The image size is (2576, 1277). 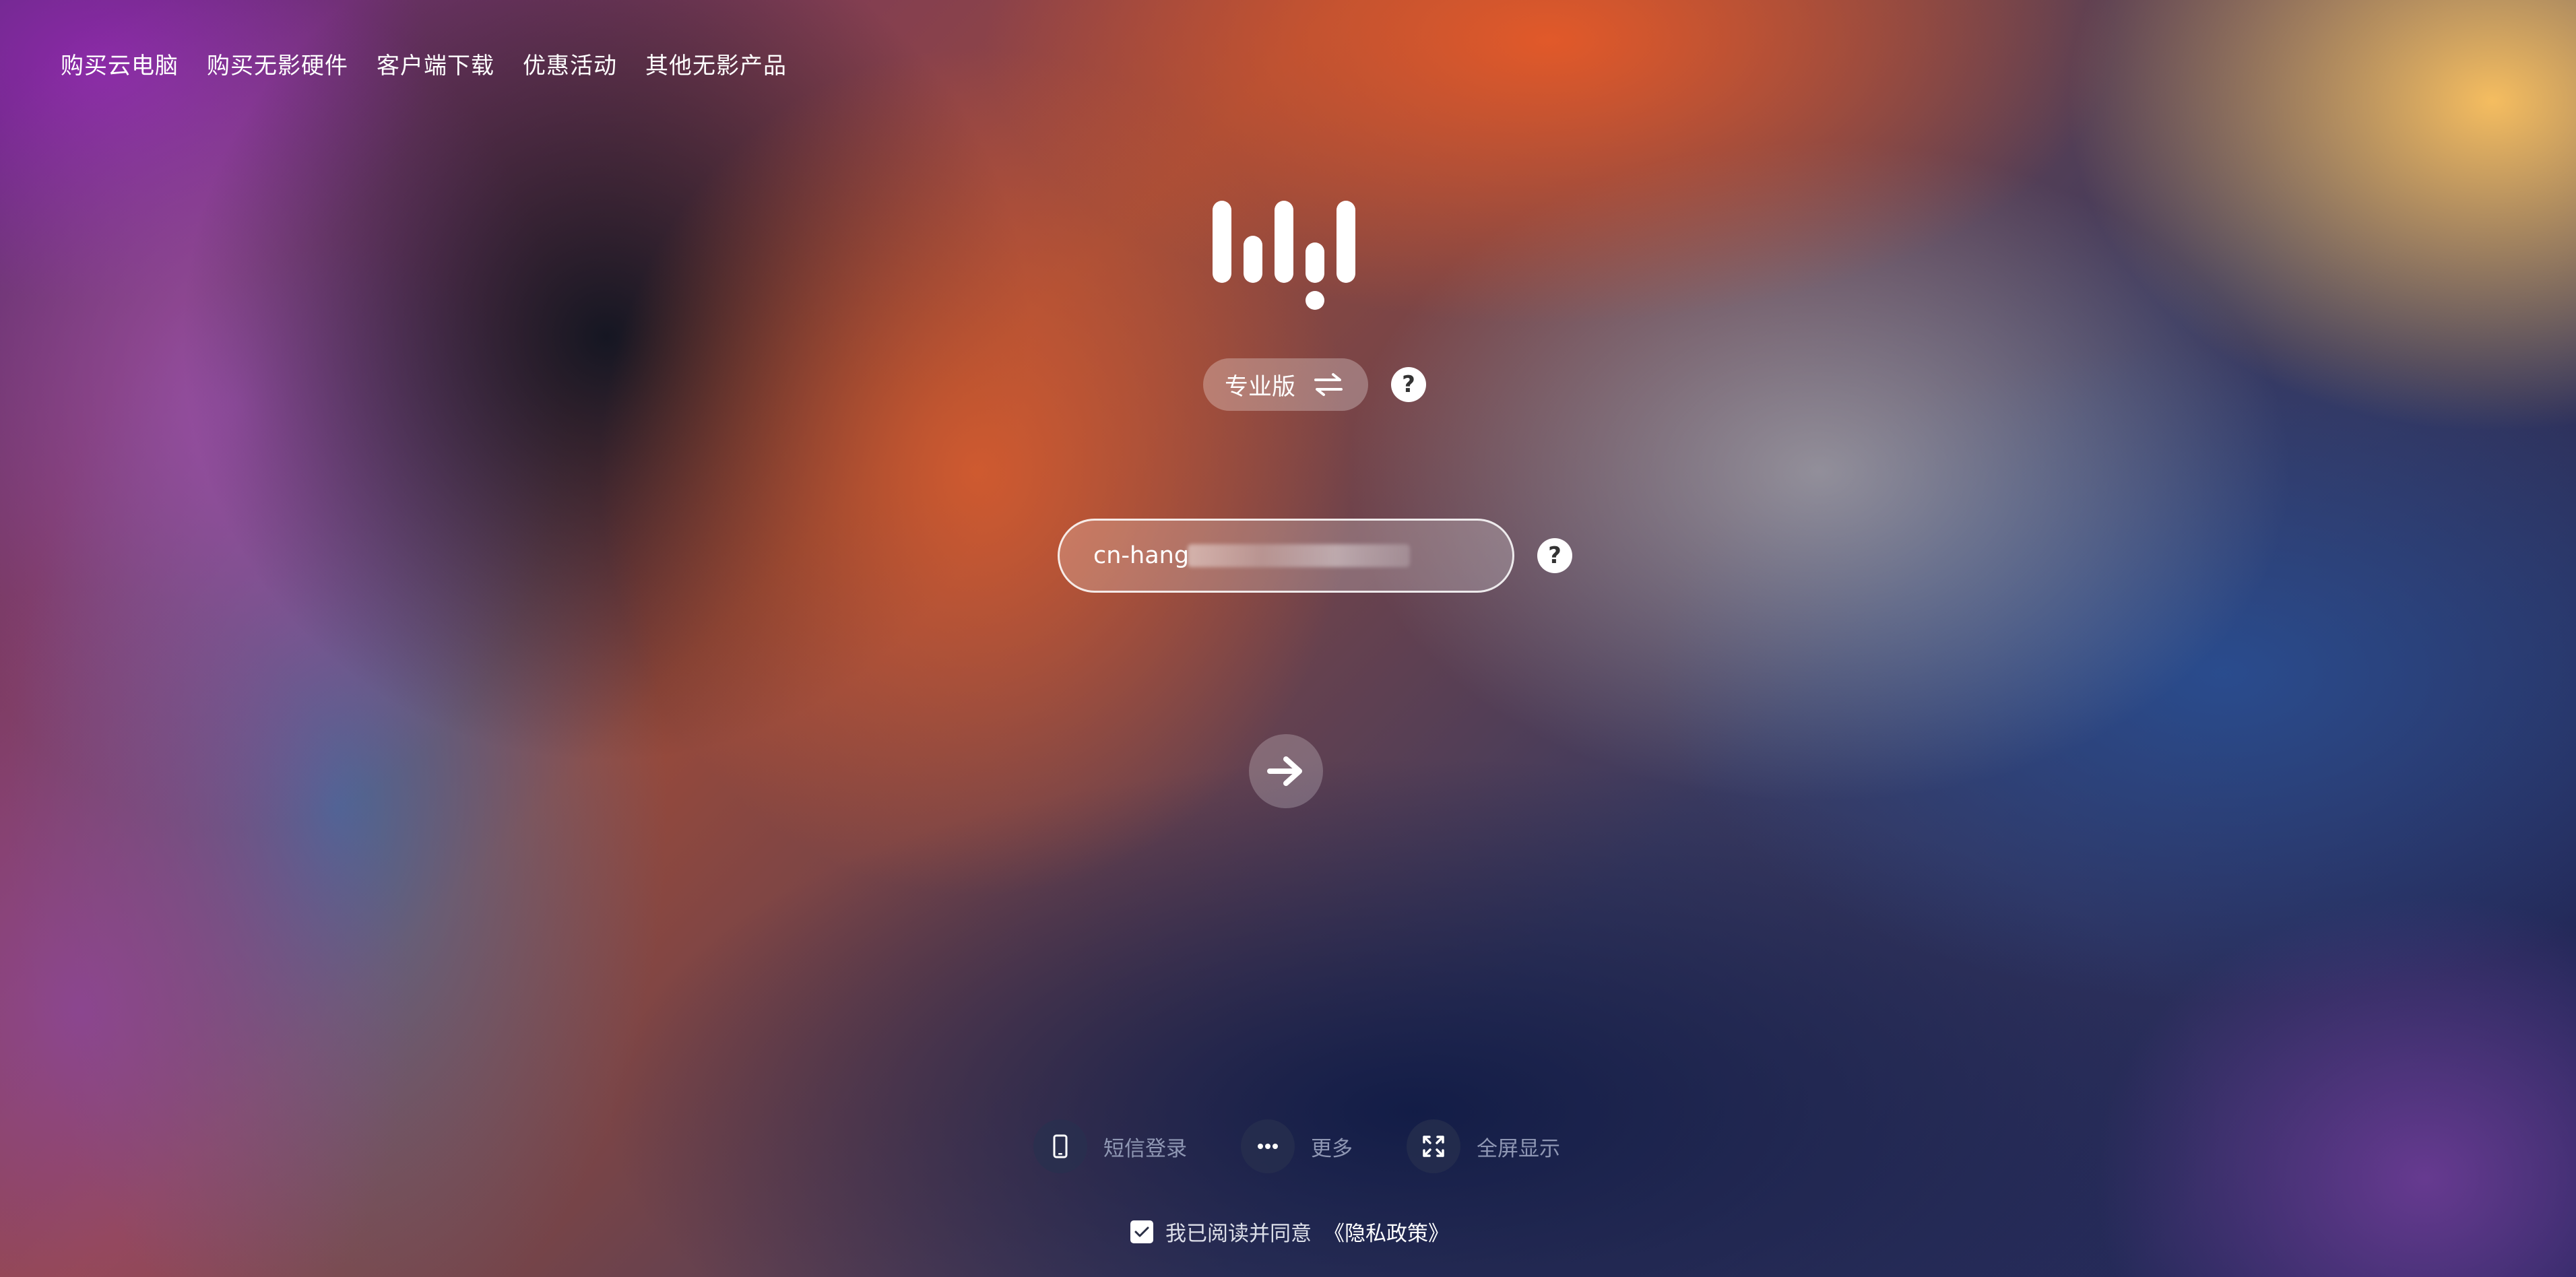 I want to click on computer-id-field, so click(x=1286, y=556).